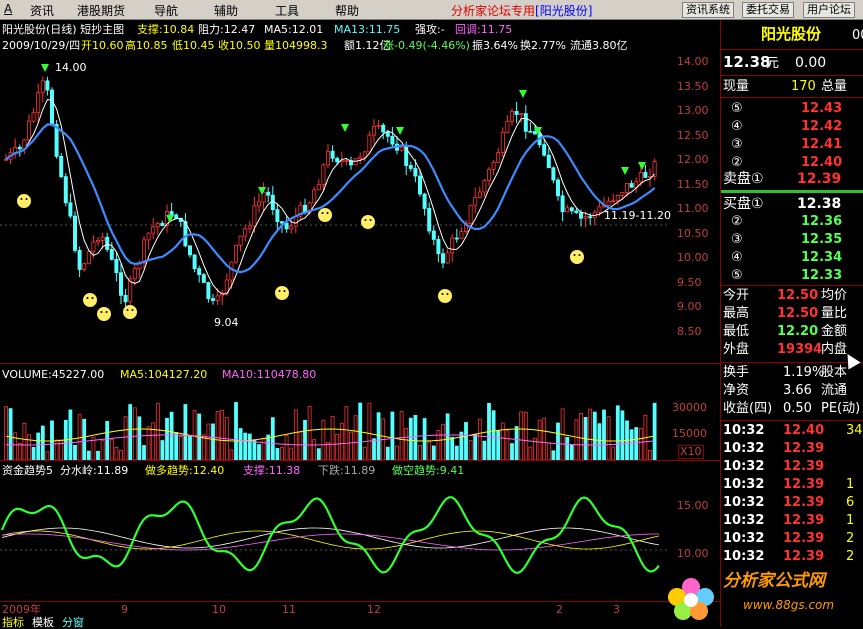  What do you see at coordinates (185, 470) in the screenshot?
I see `indicator-line2: 做多趋势:12.40` at bounding box center [185, 470].